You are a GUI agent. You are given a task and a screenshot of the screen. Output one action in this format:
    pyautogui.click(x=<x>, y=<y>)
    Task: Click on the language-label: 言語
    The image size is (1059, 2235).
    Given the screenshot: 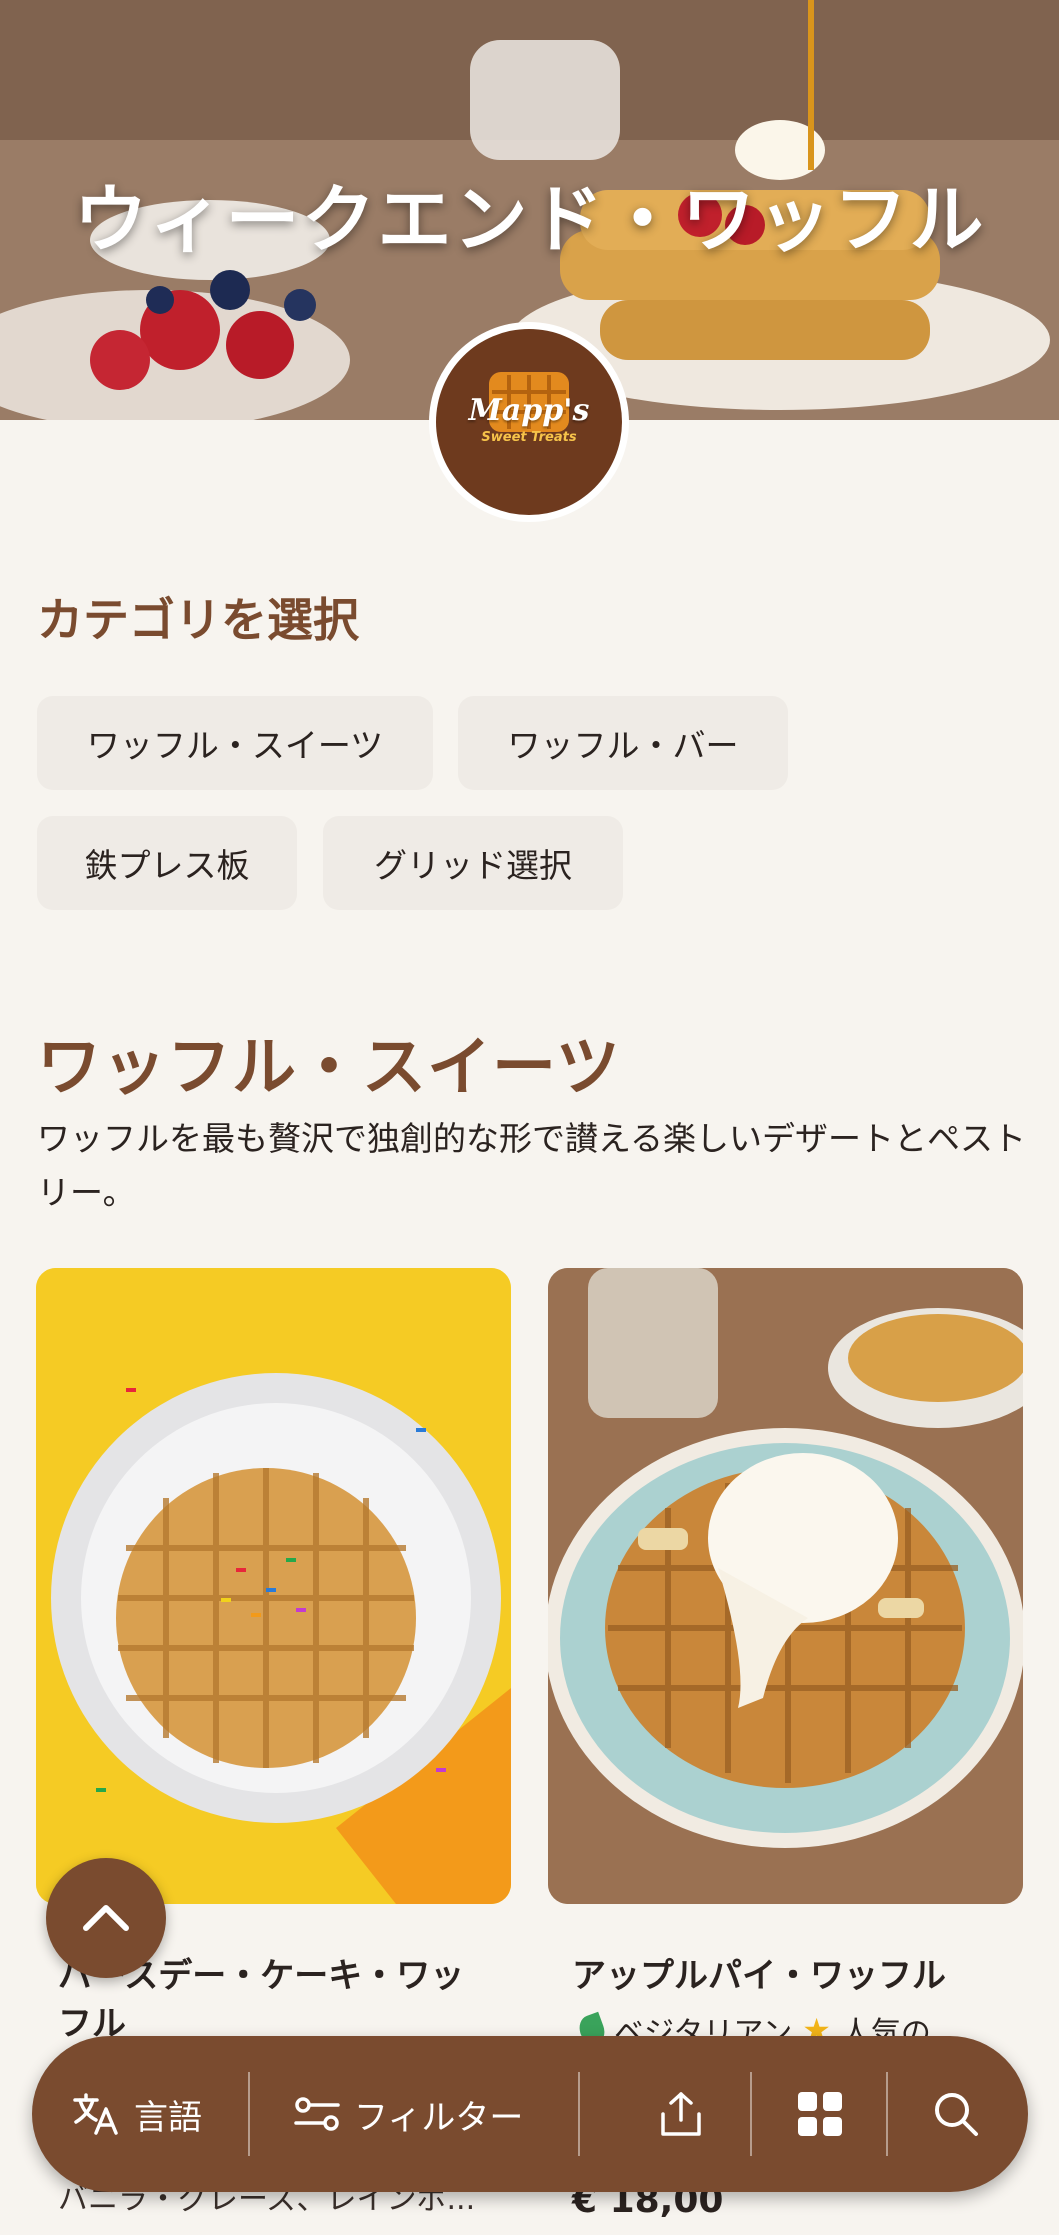 What is the action you would take?
    pyautogui.click(x=168, y=2117)
    